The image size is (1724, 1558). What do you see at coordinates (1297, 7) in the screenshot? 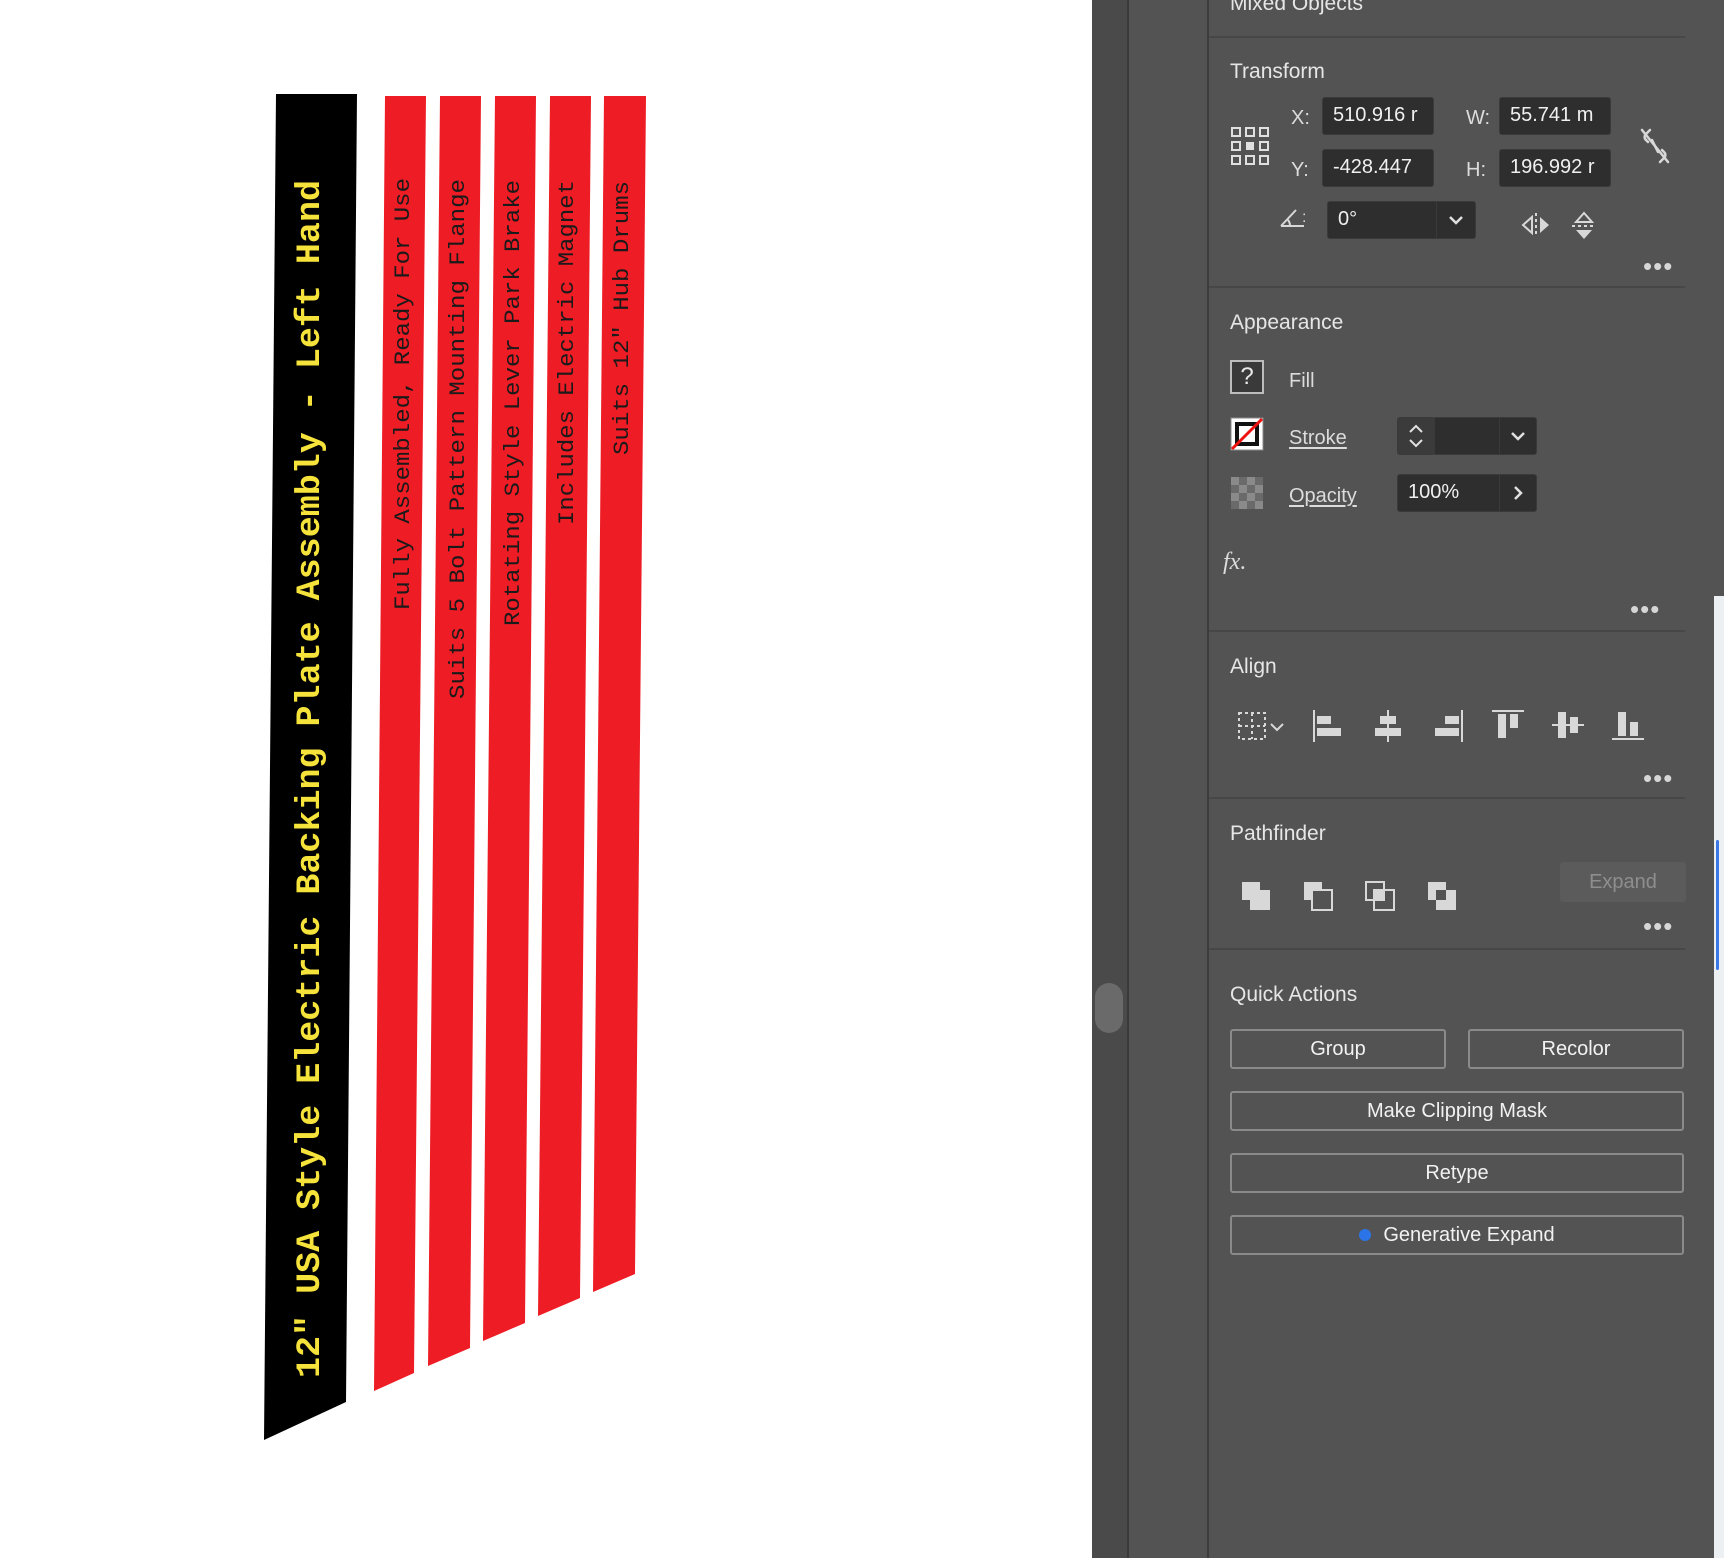
I see `selection-type-header: Mixed Objects` at bounding box center [1297, 7].